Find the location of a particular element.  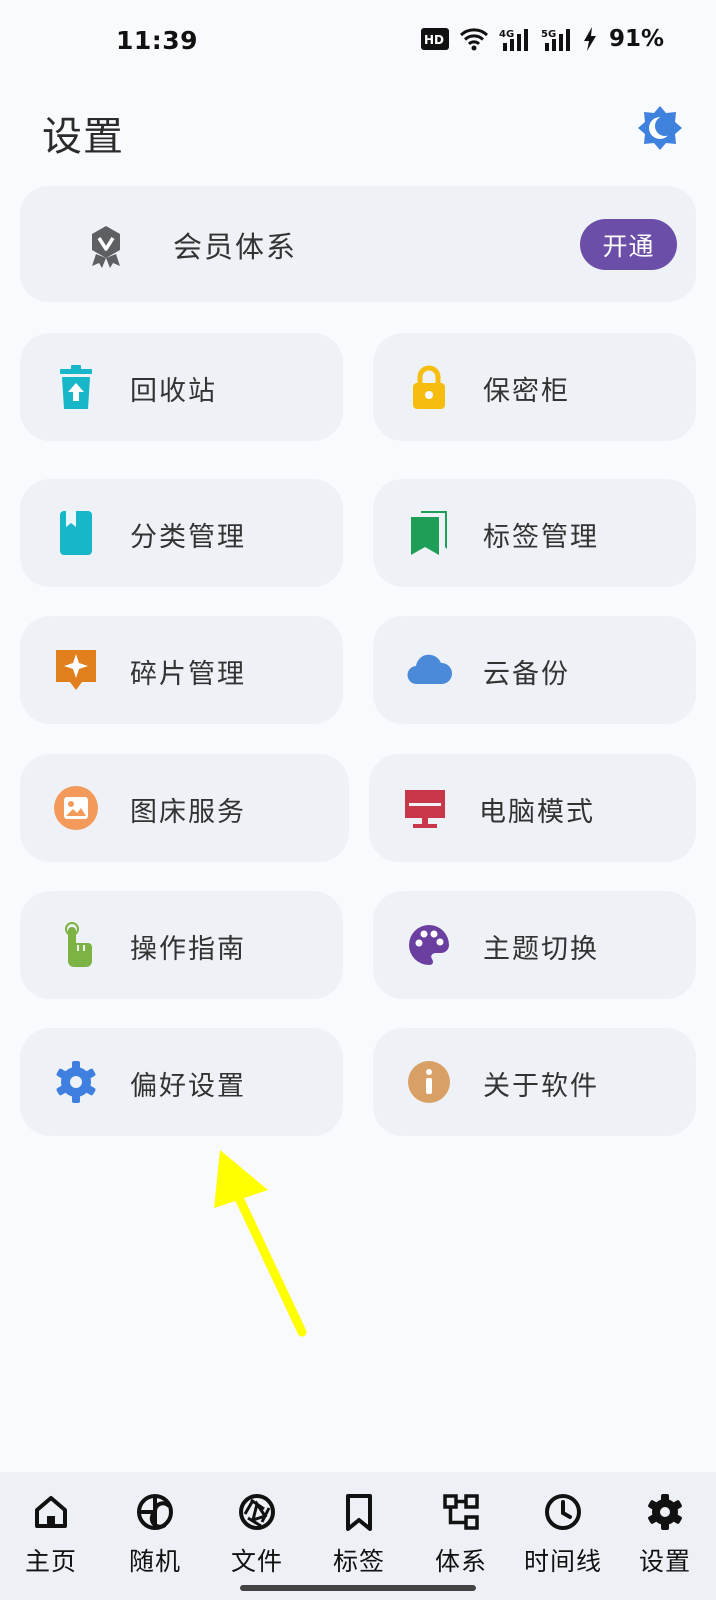

tile-label: 分类管理 is located at coordinates (188, 537).